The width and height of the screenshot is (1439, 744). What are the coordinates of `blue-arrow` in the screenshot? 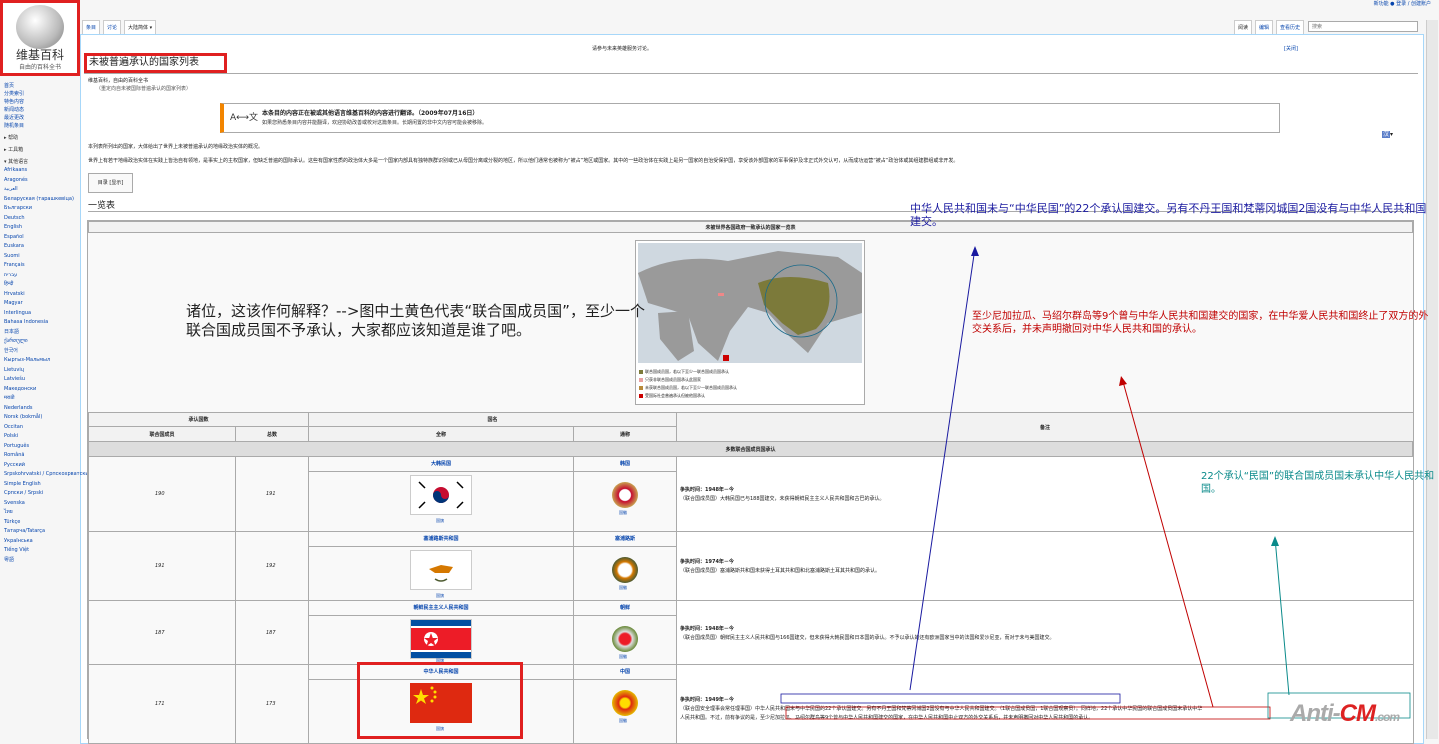 It's located at (942, 469).